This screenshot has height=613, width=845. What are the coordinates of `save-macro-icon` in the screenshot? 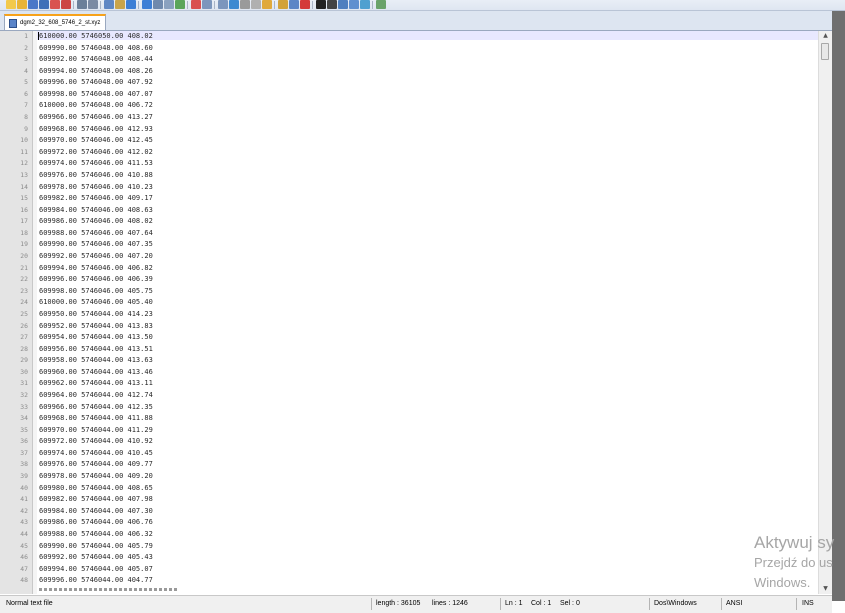 It's located at (354, 4).